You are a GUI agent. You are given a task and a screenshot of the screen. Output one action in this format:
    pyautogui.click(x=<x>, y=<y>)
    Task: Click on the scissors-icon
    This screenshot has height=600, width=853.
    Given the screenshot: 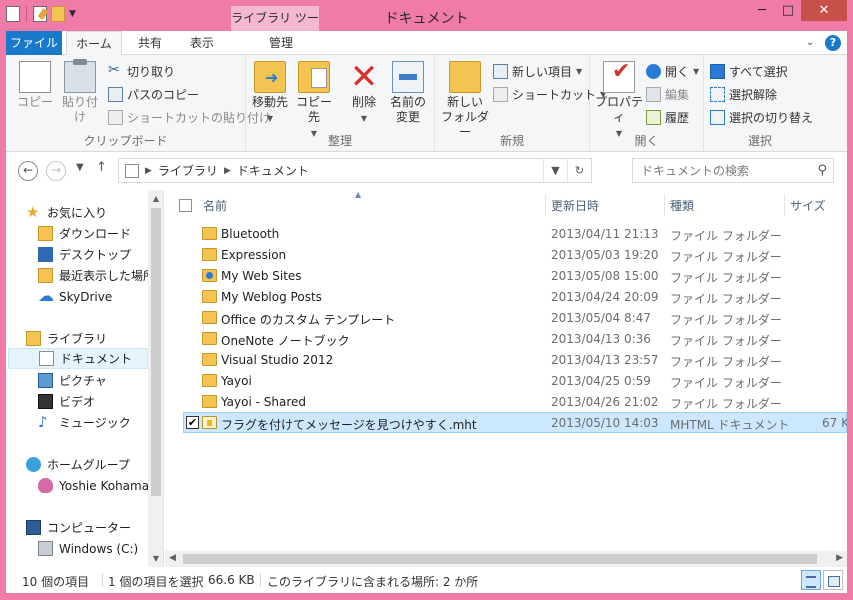 What is the action you would take?
    pyautogui.click(x=115, y=70)
    